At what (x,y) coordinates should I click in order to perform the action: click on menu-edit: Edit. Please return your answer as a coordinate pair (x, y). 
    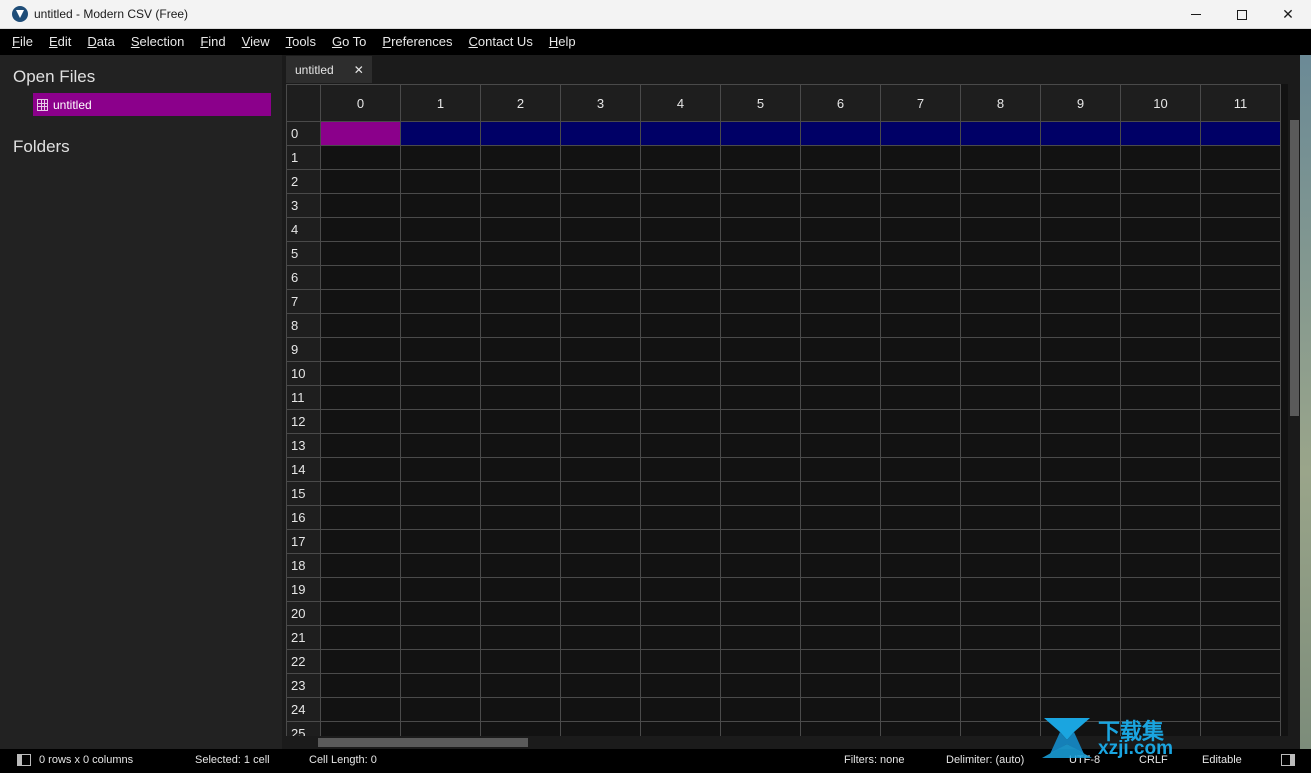
    Looking at the image, I should click on (60, 42).